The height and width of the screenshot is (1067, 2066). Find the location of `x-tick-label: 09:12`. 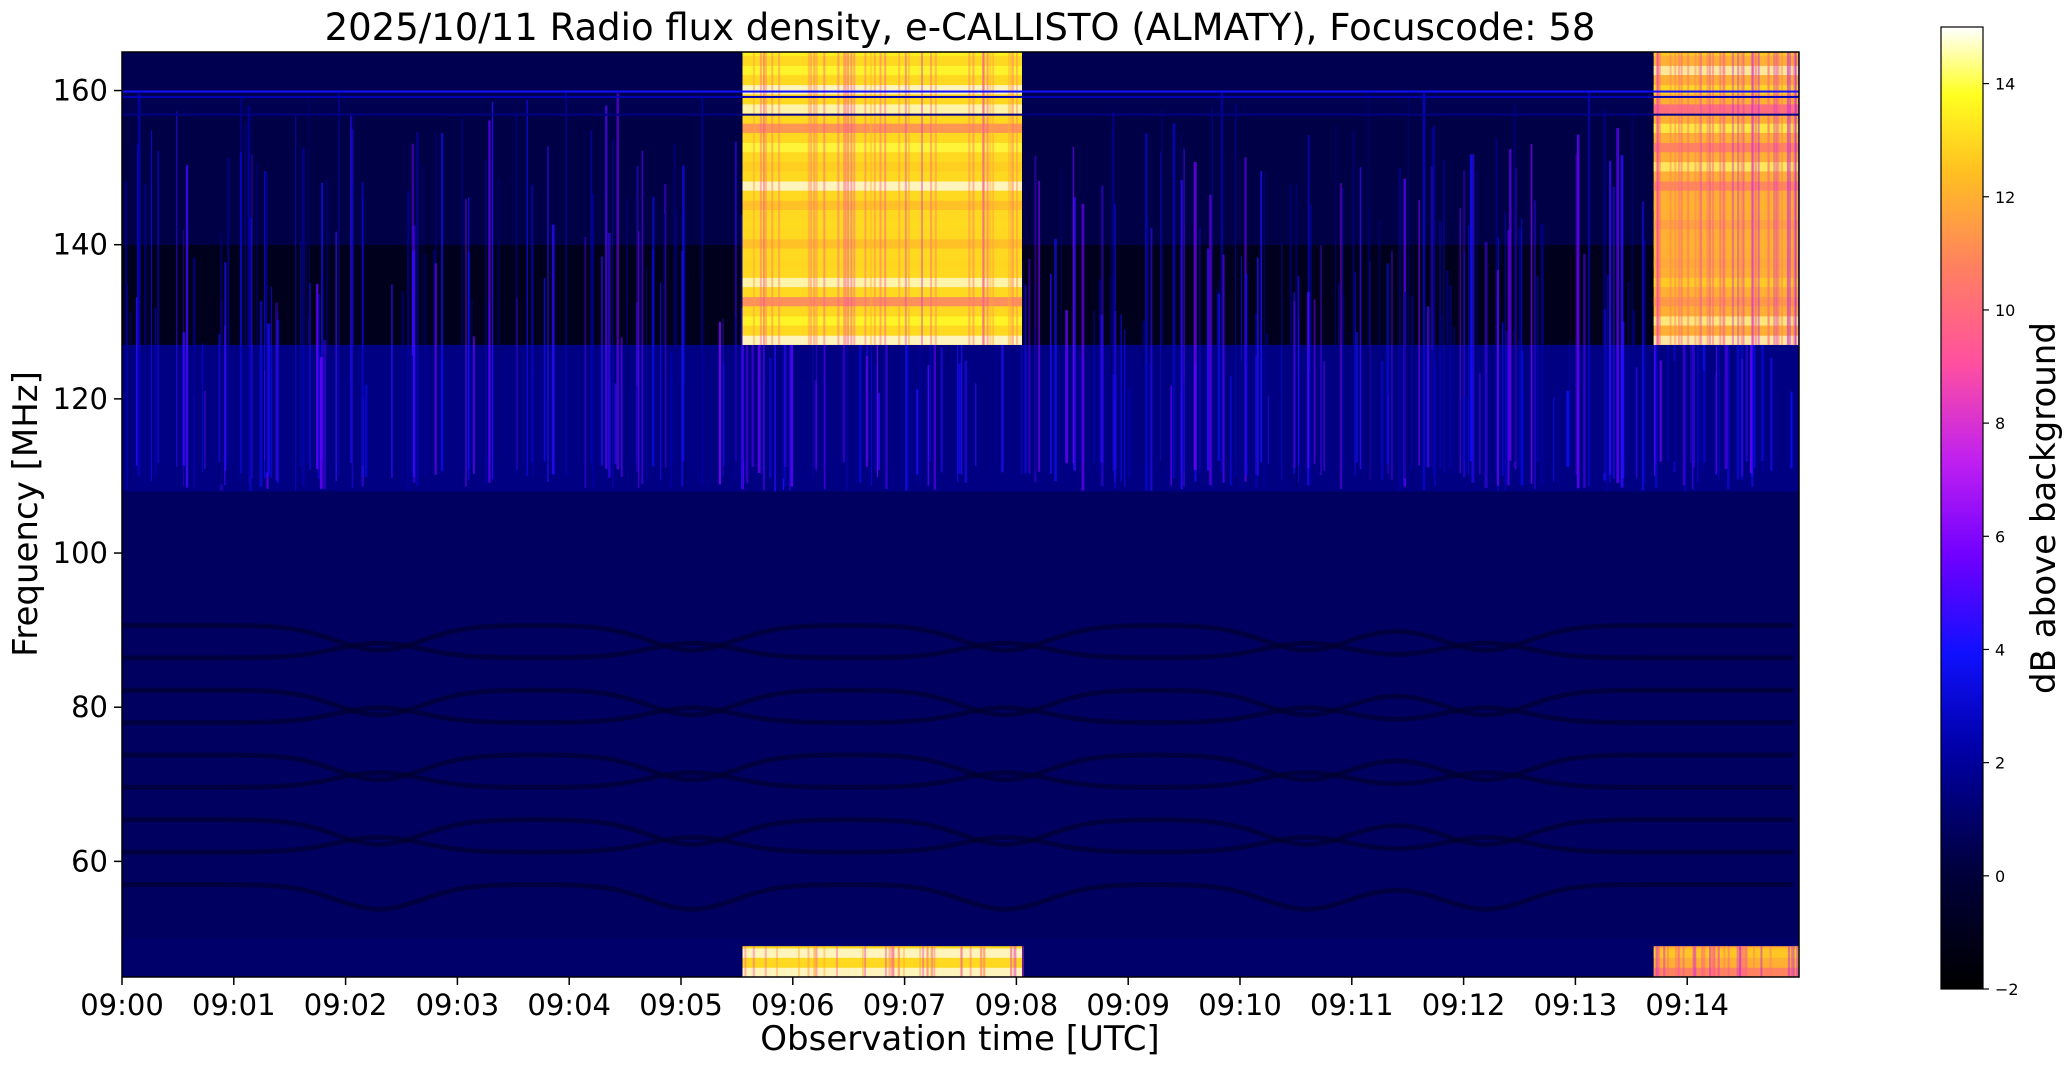

x-tick-label: 09:12 is located at coordinates (1464, 1005).